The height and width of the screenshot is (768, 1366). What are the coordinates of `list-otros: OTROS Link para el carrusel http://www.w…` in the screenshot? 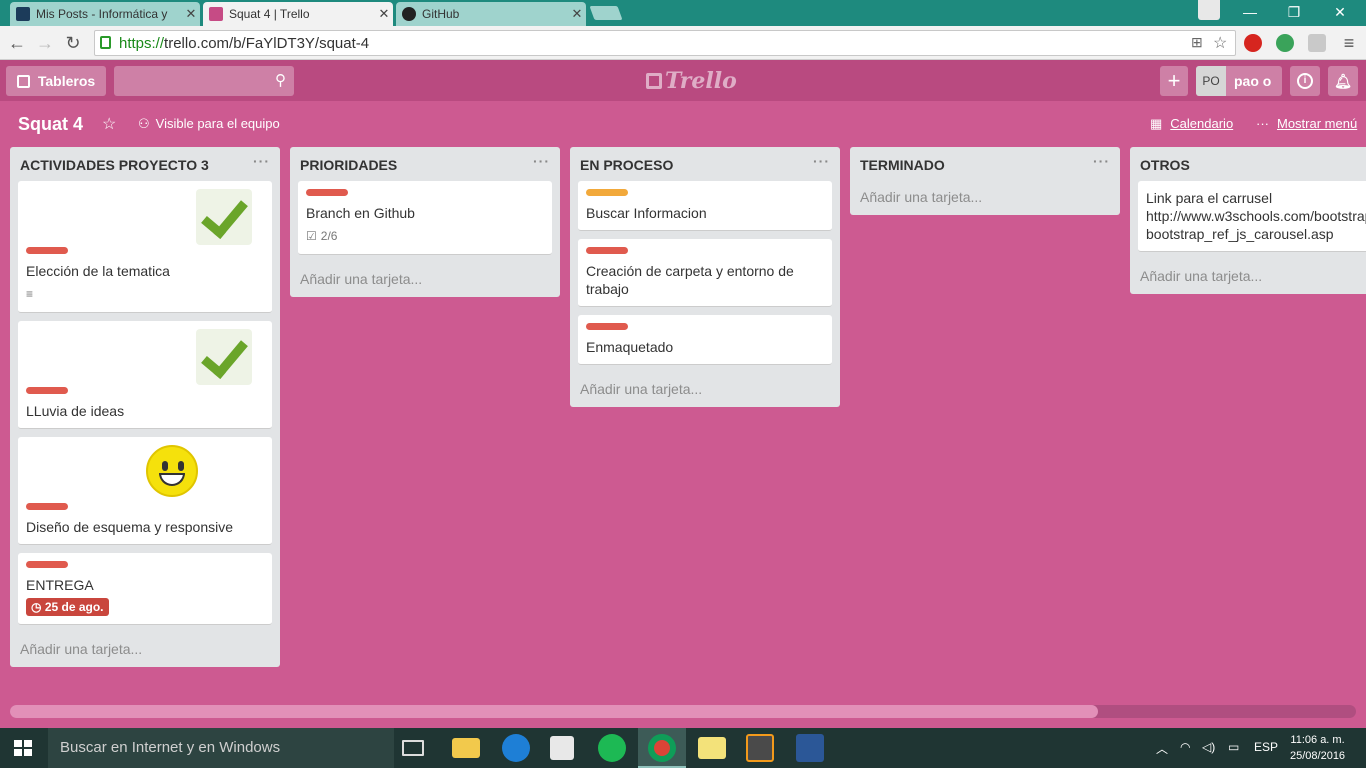 It's located at (1248, 220).